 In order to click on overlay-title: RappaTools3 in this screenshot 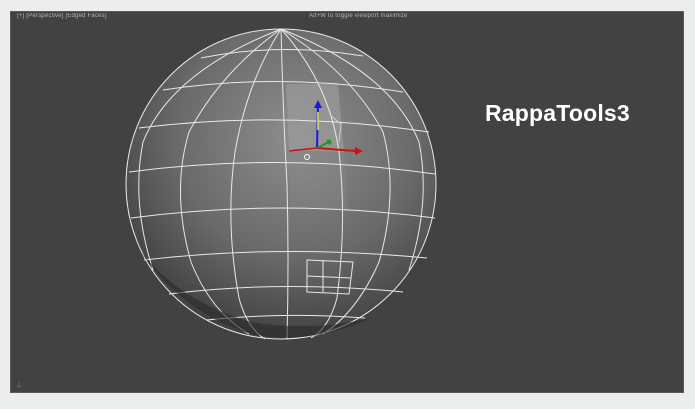, I will do `click(557, 113)`.